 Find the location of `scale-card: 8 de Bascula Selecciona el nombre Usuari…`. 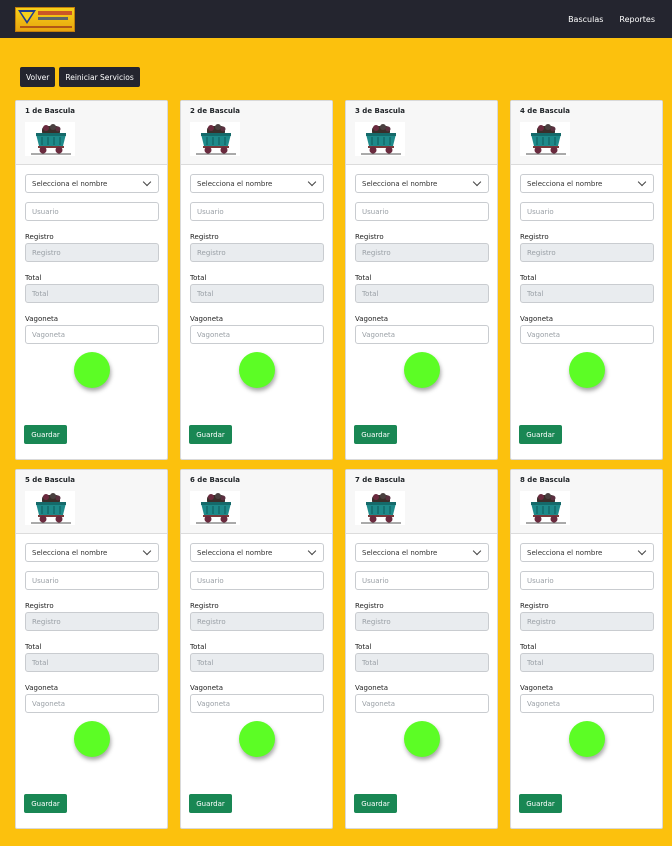

scale-card: 8 de Bascula Selecciona el nombre Usuari… is located at coordinates (586, 649).